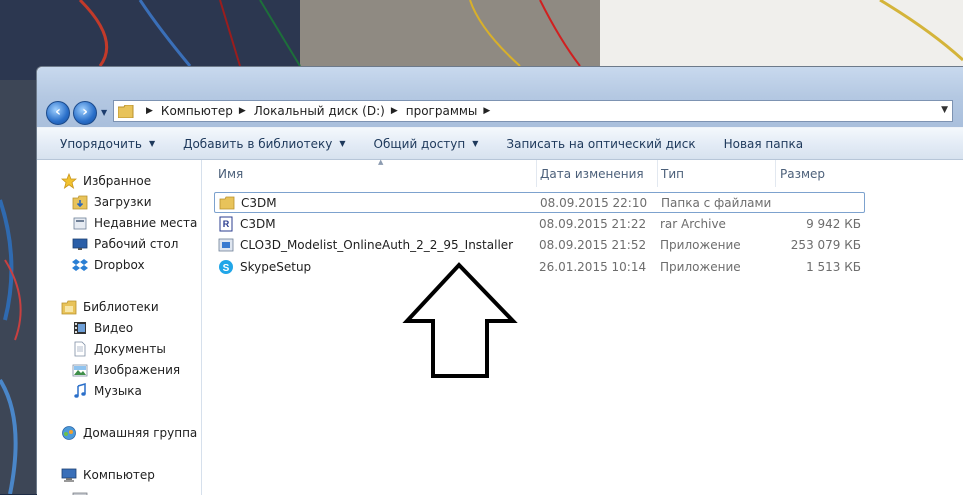  Describe the element at coordinates (80, 265) in the screenshot. I see `dropbox-icon` at that location.